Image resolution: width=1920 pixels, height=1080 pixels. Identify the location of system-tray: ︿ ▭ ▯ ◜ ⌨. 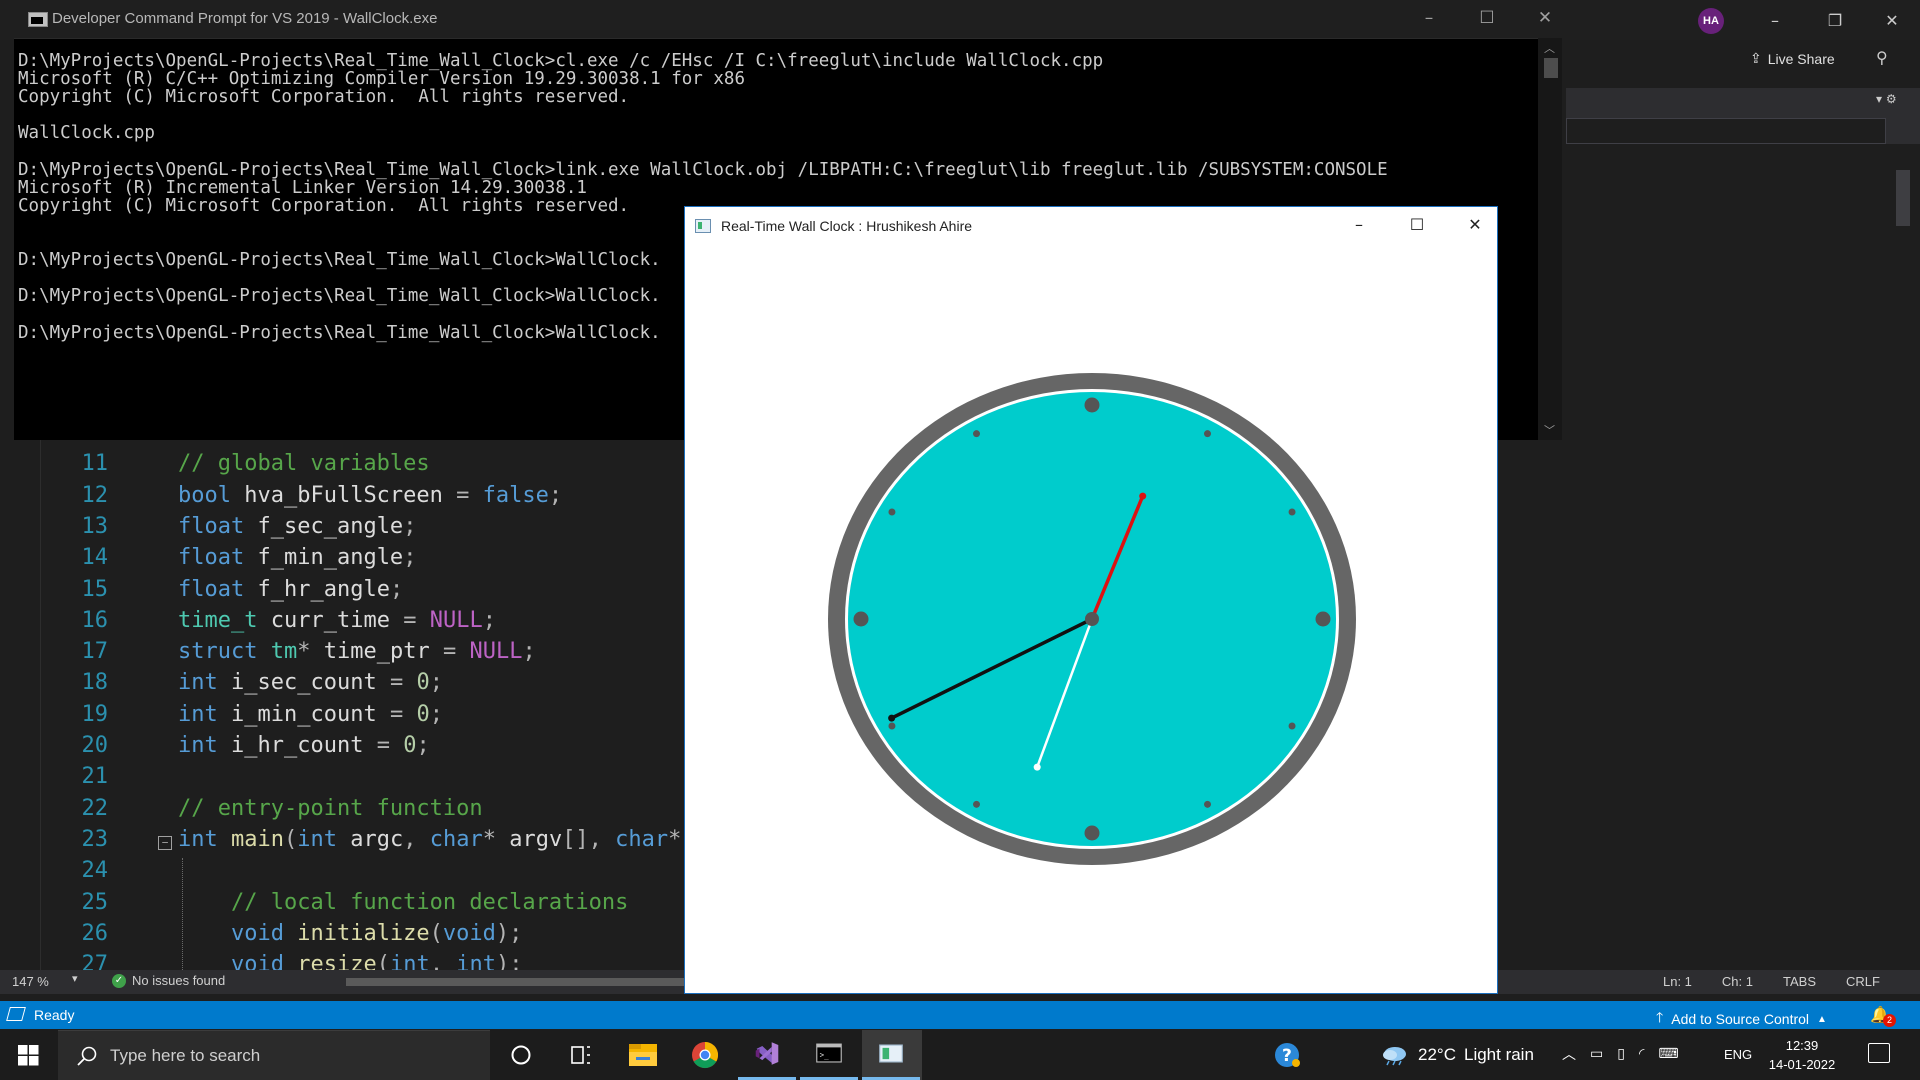
(1620, 1054).